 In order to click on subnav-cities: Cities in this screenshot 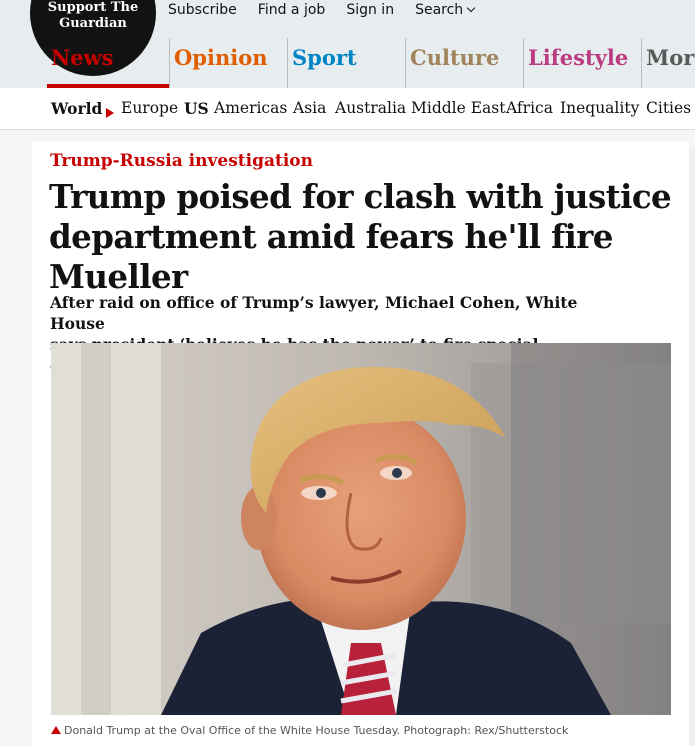, I will do `click(668, 108)`.